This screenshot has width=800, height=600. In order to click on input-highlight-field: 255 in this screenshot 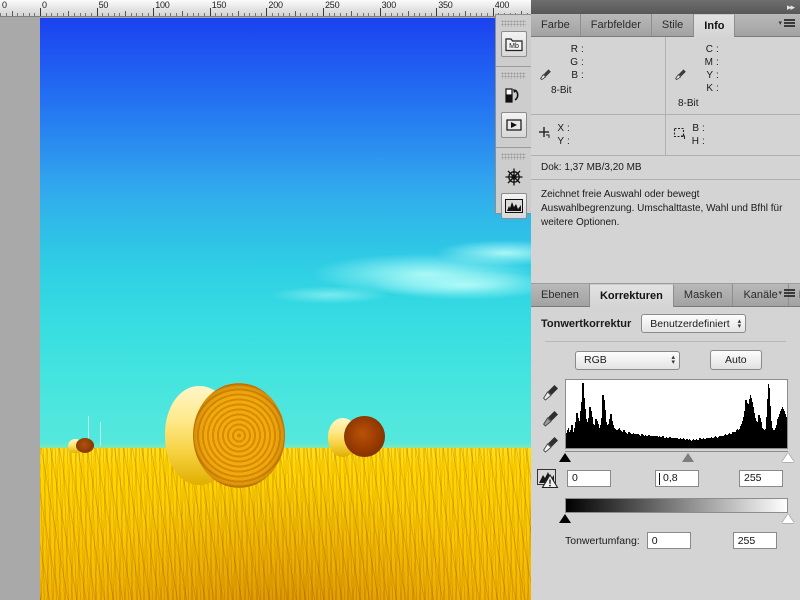, I will do `click(761, 478)`.